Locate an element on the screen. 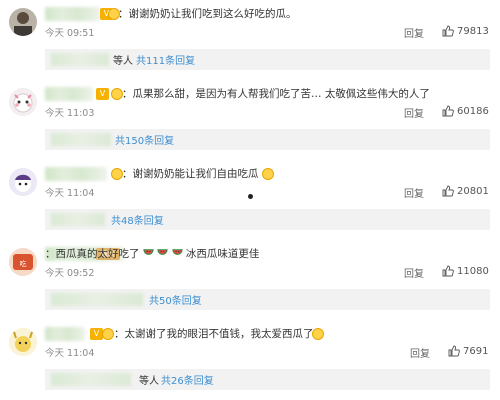 Image resolution: width=500 pixels, height=400 pixels. like-count: 7691 is located at coordinates (476, 351).